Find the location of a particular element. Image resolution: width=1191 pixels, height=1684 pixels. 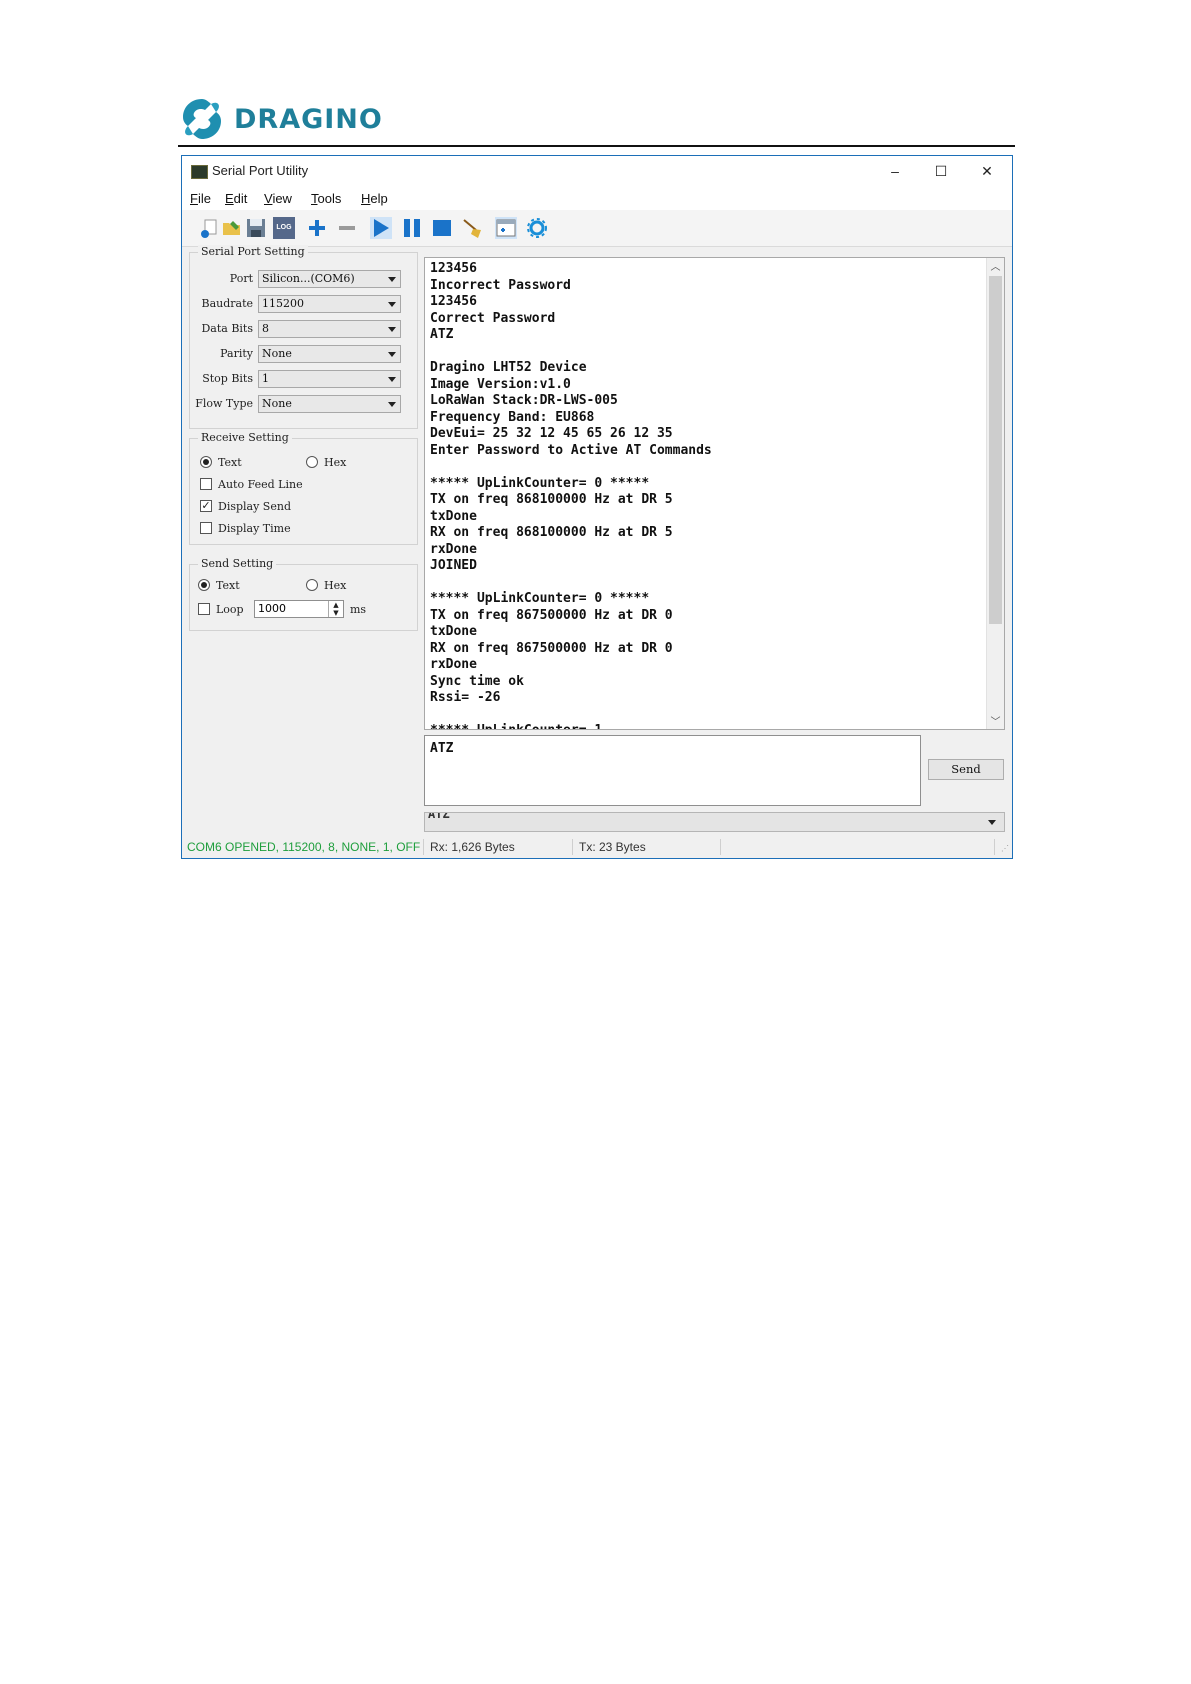

remove-icon is located at coordinates (347, 228).